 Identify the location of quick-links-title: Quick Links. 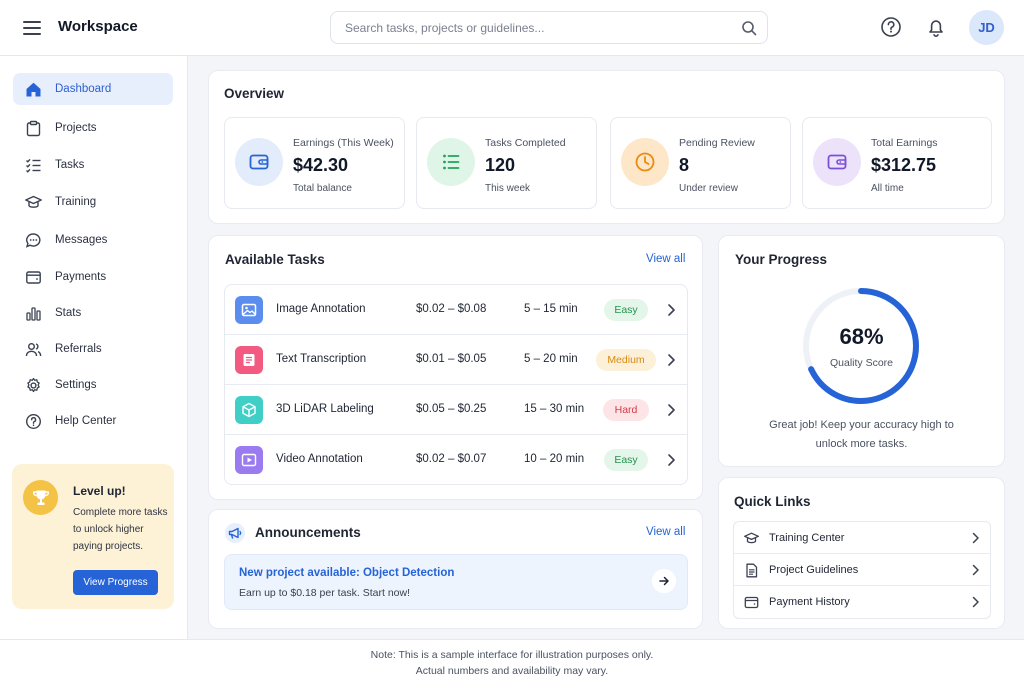
(772, 501).